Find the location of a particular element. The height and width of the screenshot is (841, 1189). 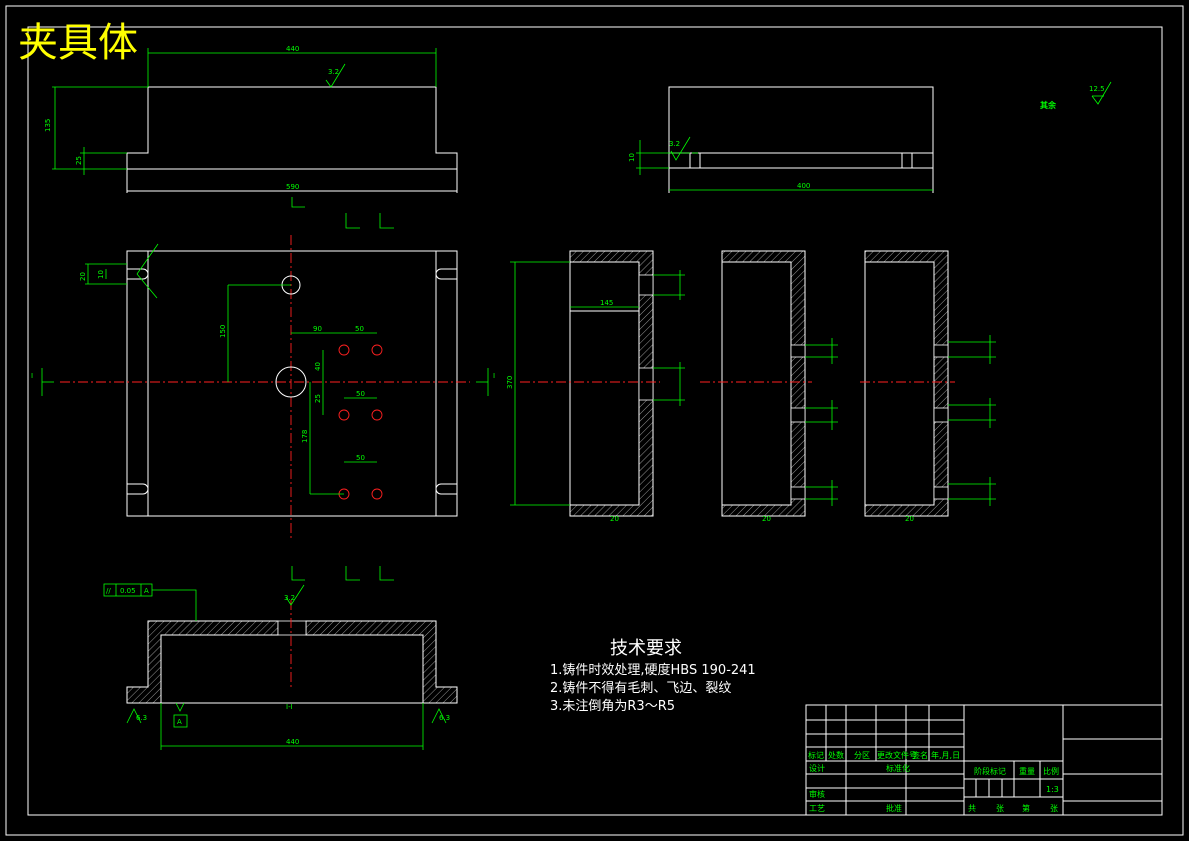

tolerance-datum: A is located at coordinates (146, 591).